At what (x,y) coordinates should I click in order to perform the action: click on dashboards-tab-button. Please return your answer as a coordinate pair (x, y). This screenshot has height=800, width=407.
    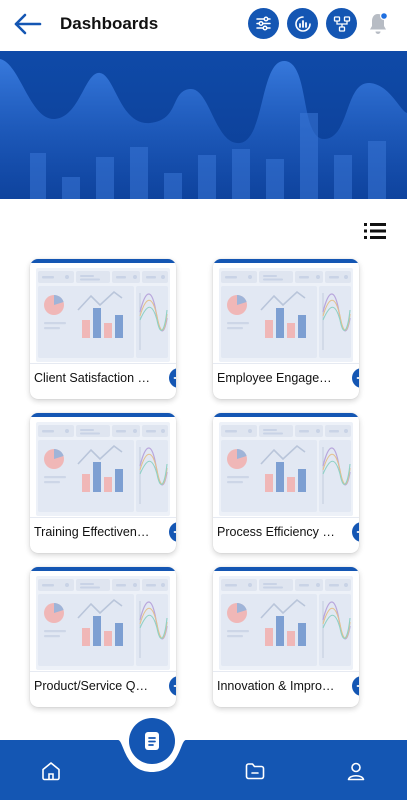
    Looking at the image, I should click on (152, 741).